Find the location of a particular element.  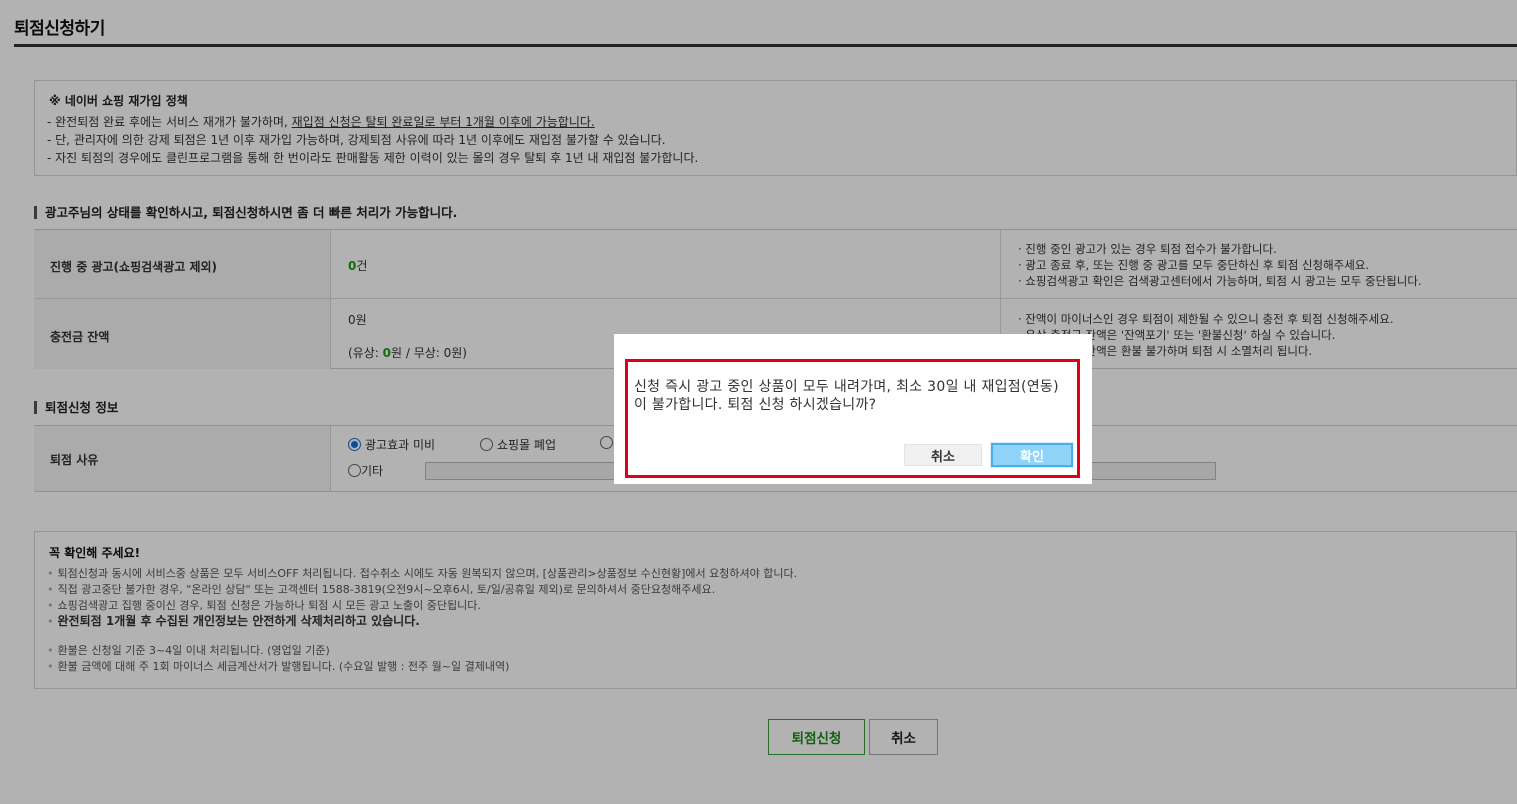

dialog-ok-button: 확인 is located at coordinates (1032, 455).